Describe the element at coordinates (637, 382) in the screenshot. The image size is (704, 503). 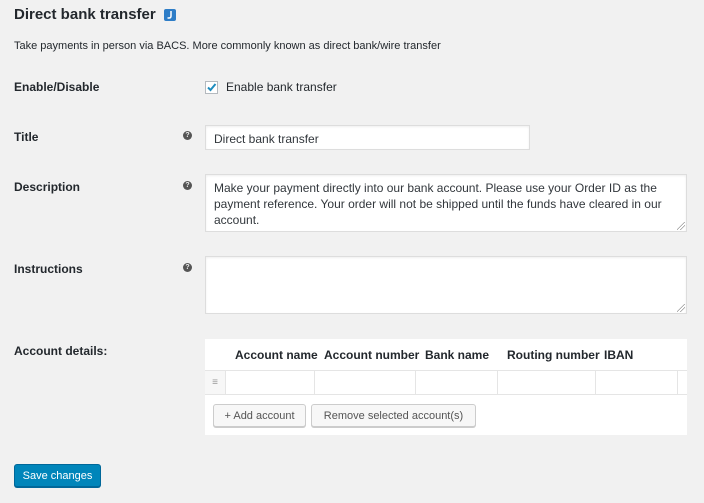
I see `iban-input` at that location.